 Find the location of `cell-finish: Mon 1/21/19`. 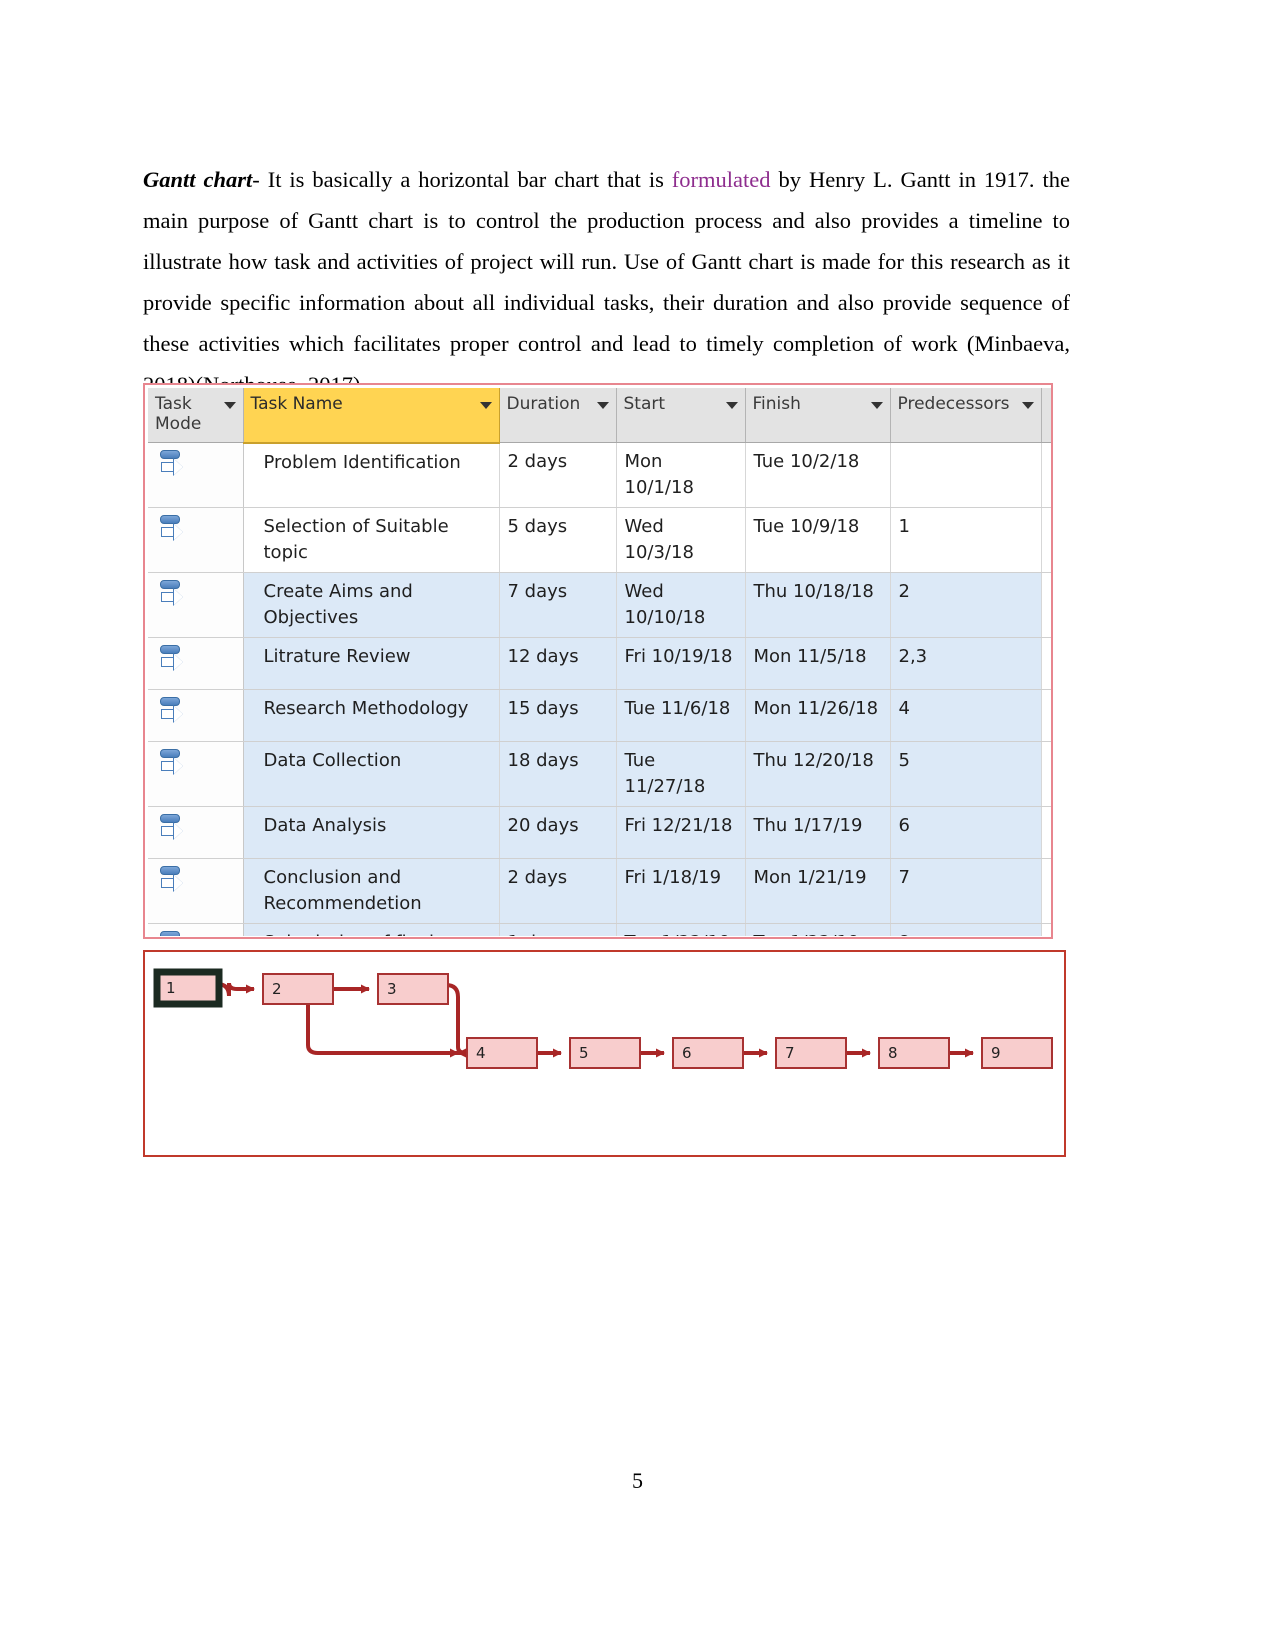

cell-finish: Mon 1/21/19 is located at coordinates (818, 891).